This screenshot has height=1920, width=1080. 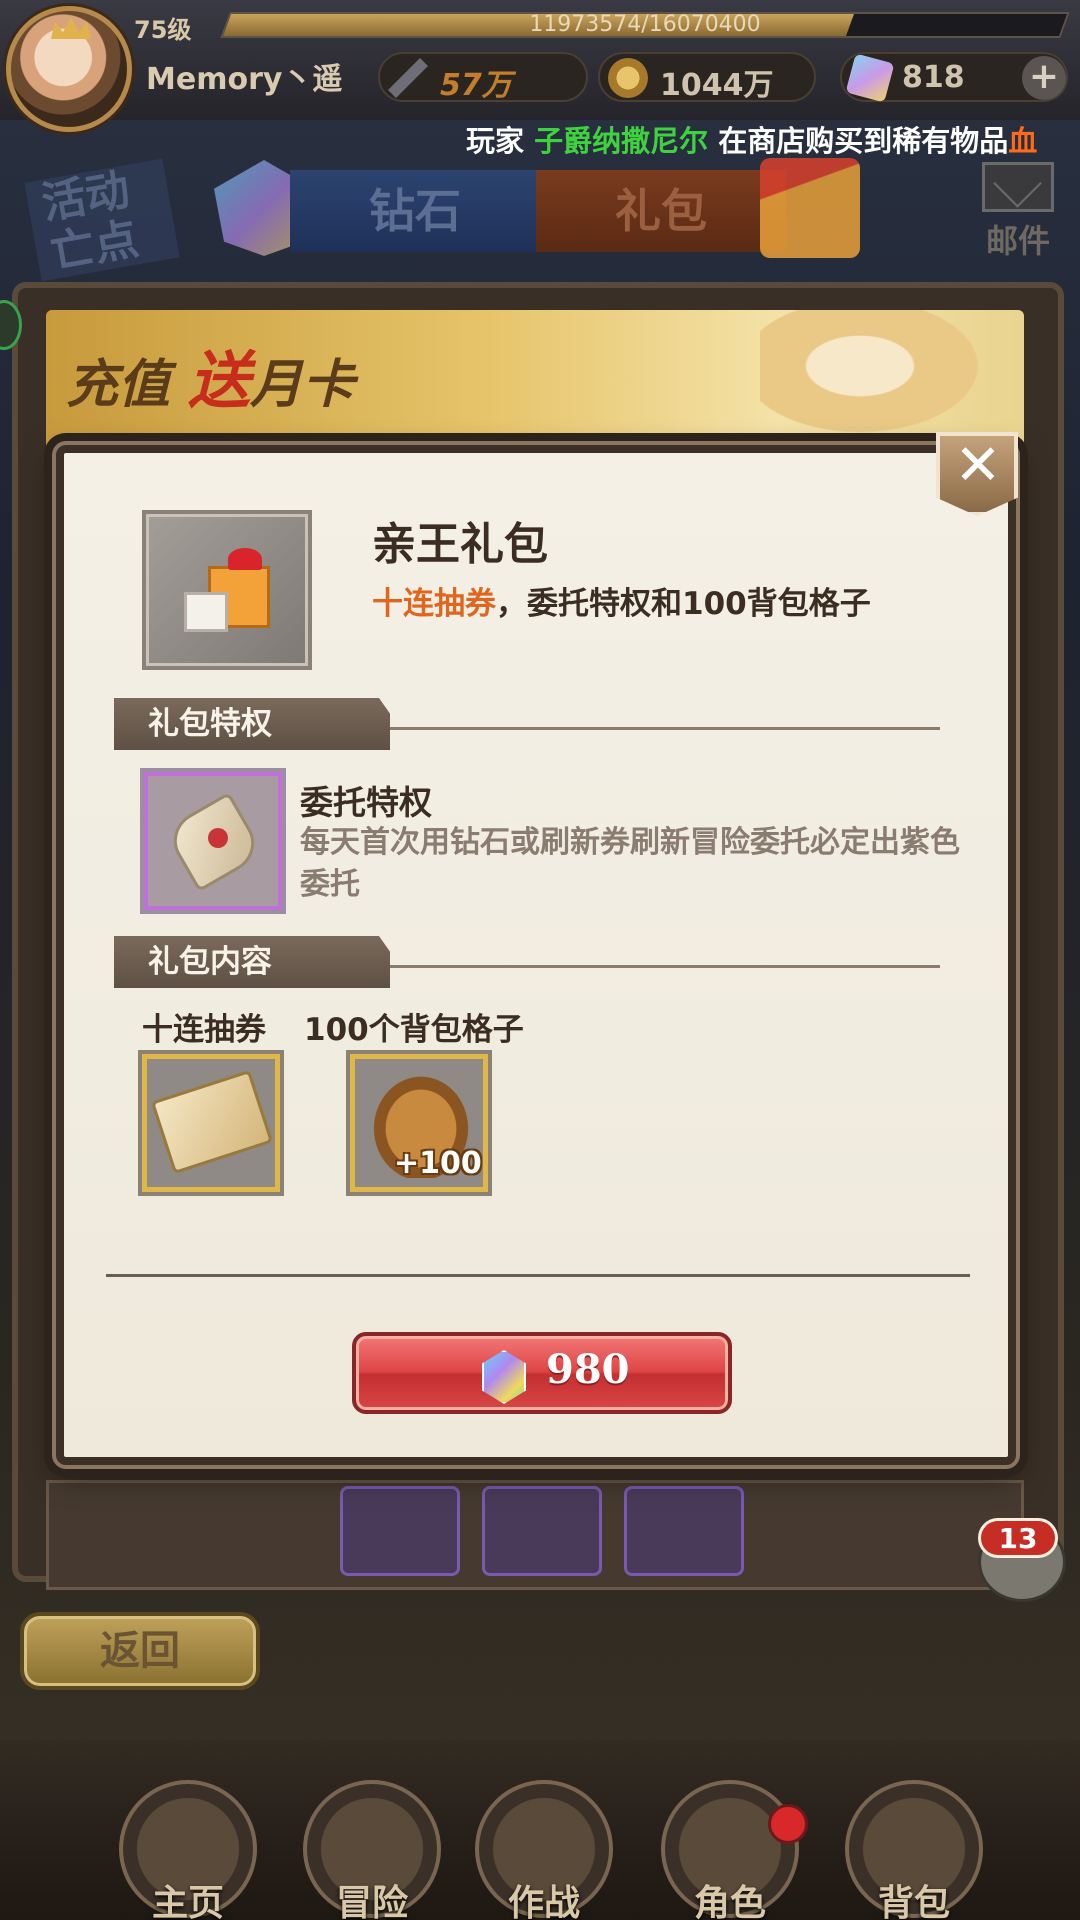 What do you see at coordinates (684, 1531) in the screenshot?
I see `shop-item-cards` at bounding box center [684, 1531].